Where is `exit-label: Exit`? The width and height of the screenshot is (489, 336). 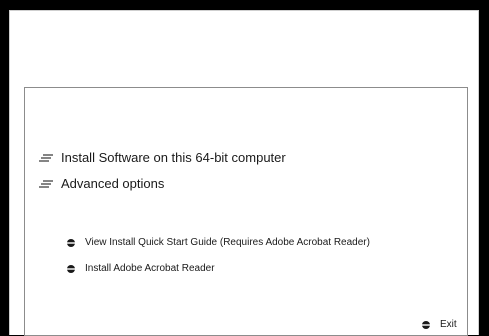
exit-label: Exit is located at coordinates (448, 324).